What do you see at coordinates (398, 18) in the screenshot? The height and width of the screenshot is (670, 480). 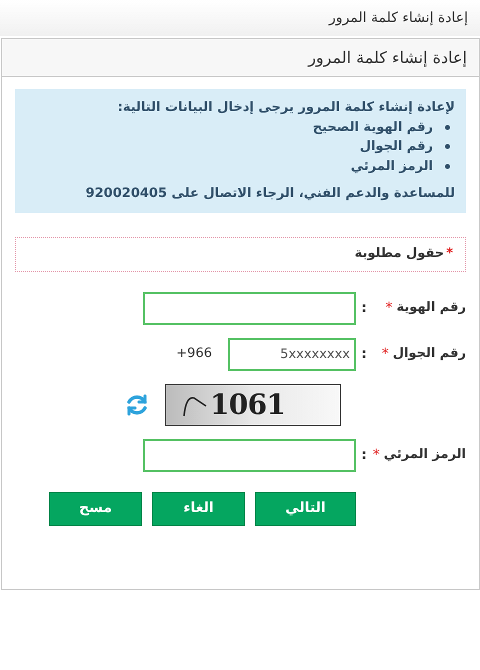 I see `page-title: إعادة إنشاء كلمة المرور` at bounding box center [398, 18].